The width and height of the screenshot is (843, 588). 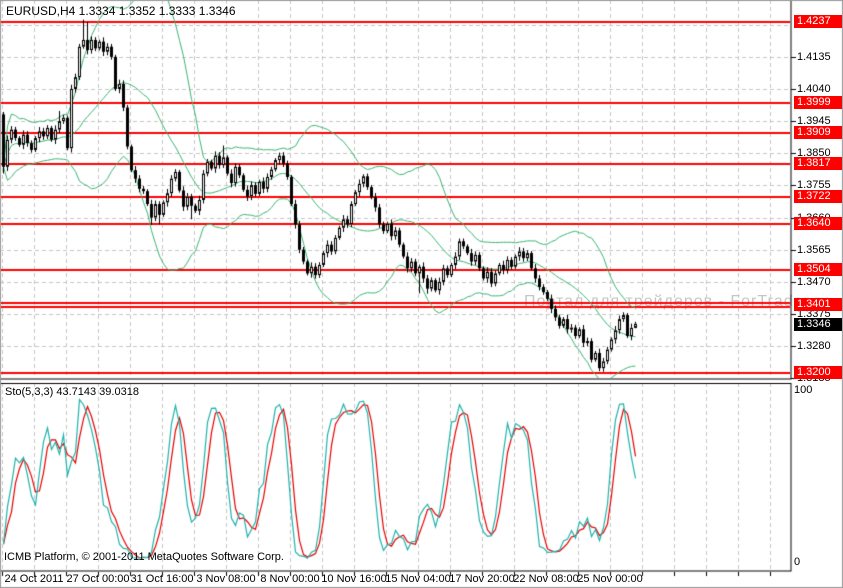 I want to click on price-axis-red-badge: 1.3504, so click(x=818, y=270).